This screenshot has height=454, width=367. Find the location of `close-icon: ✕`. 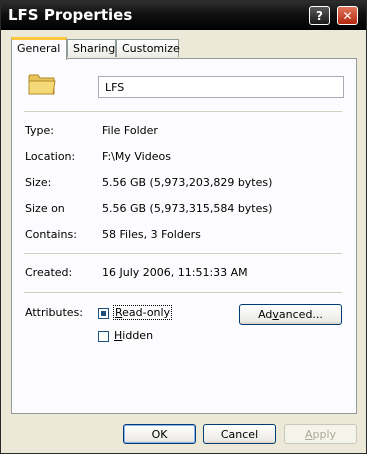

close-icon: ✕ is located at coordinates (347, 15).